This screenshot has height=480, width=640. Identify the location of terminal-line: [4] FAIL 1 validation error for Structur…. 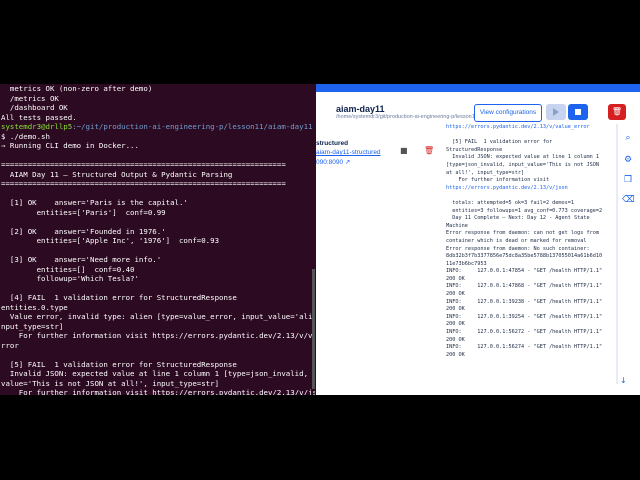
(119, 297).